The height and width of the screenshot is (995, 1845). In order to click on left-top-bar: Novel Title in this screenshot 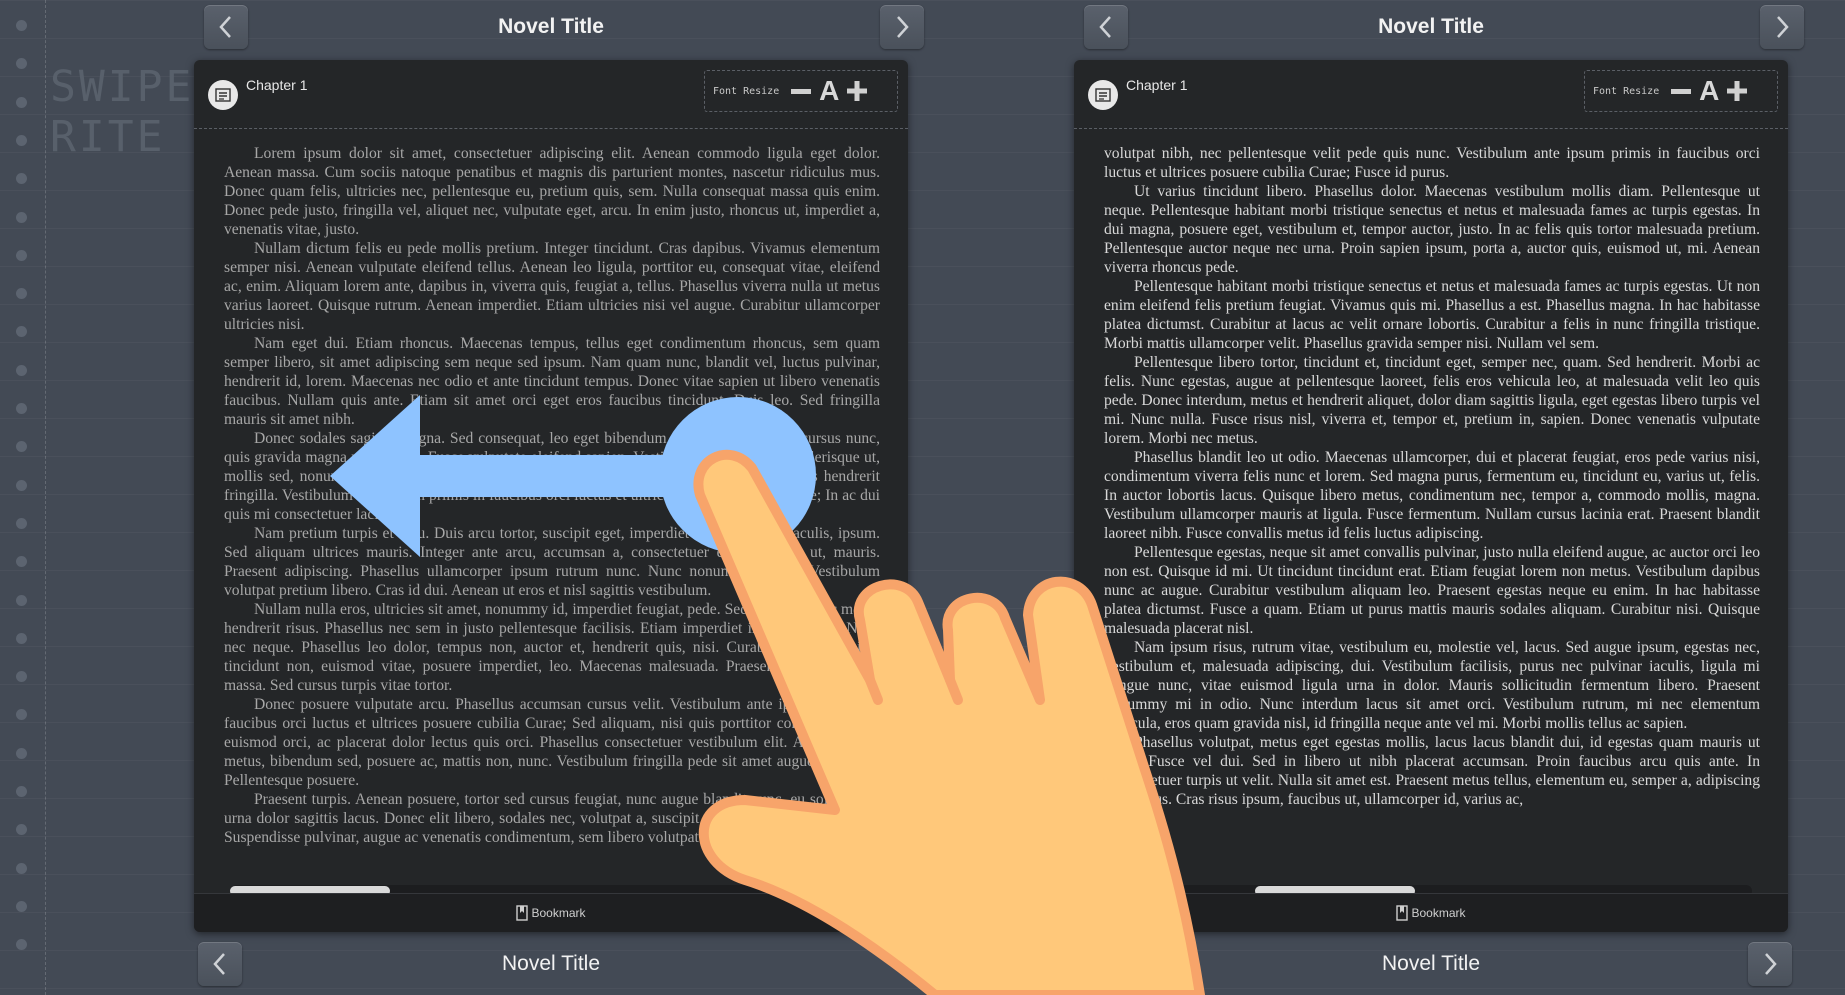, I will do `click(559, 27)`.